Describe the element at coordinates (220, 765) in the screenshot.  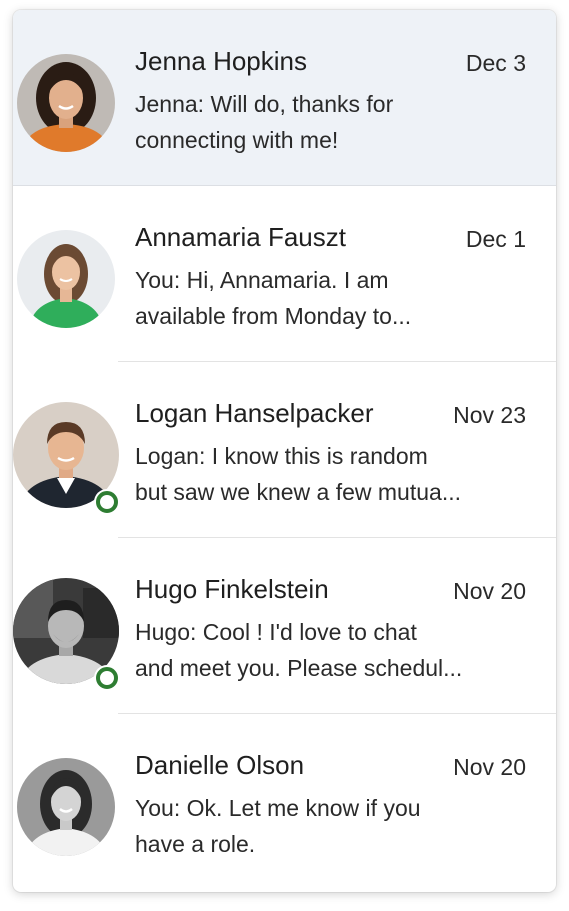
I see `contact-name: Danielle Olson` at that location.